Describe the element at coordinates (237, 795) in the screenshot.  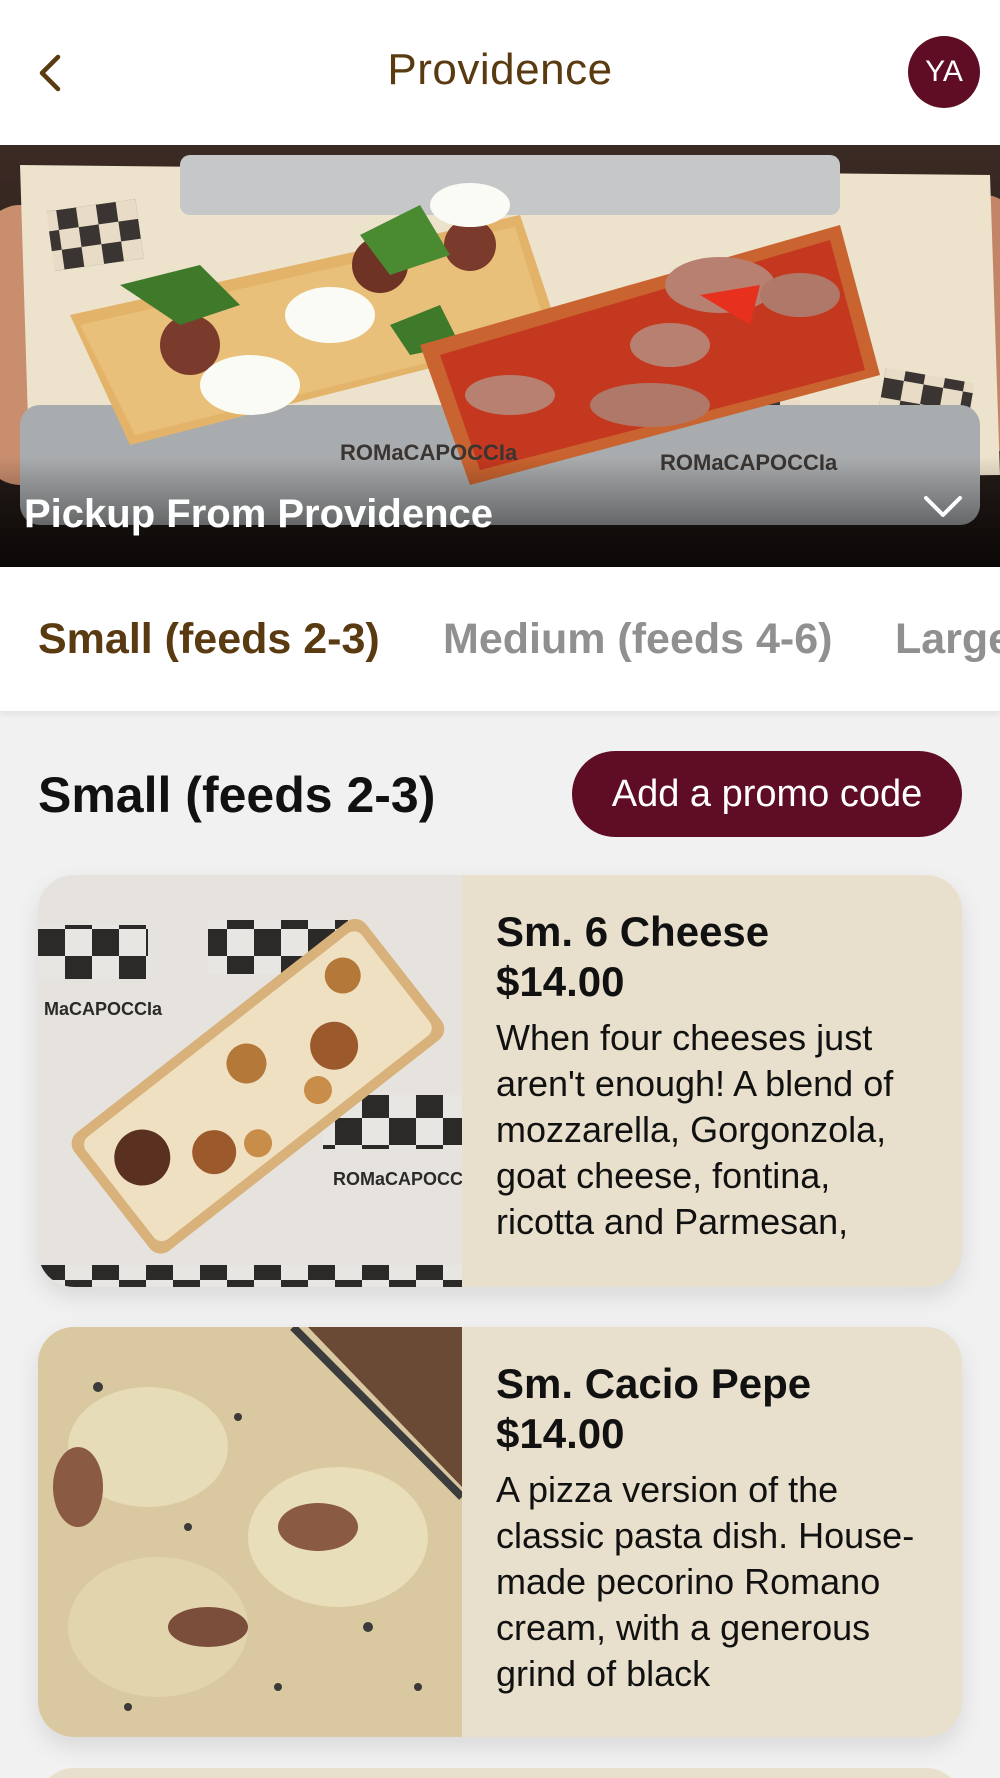
I see `section-title: Small (feeds 2-3)` at that location.